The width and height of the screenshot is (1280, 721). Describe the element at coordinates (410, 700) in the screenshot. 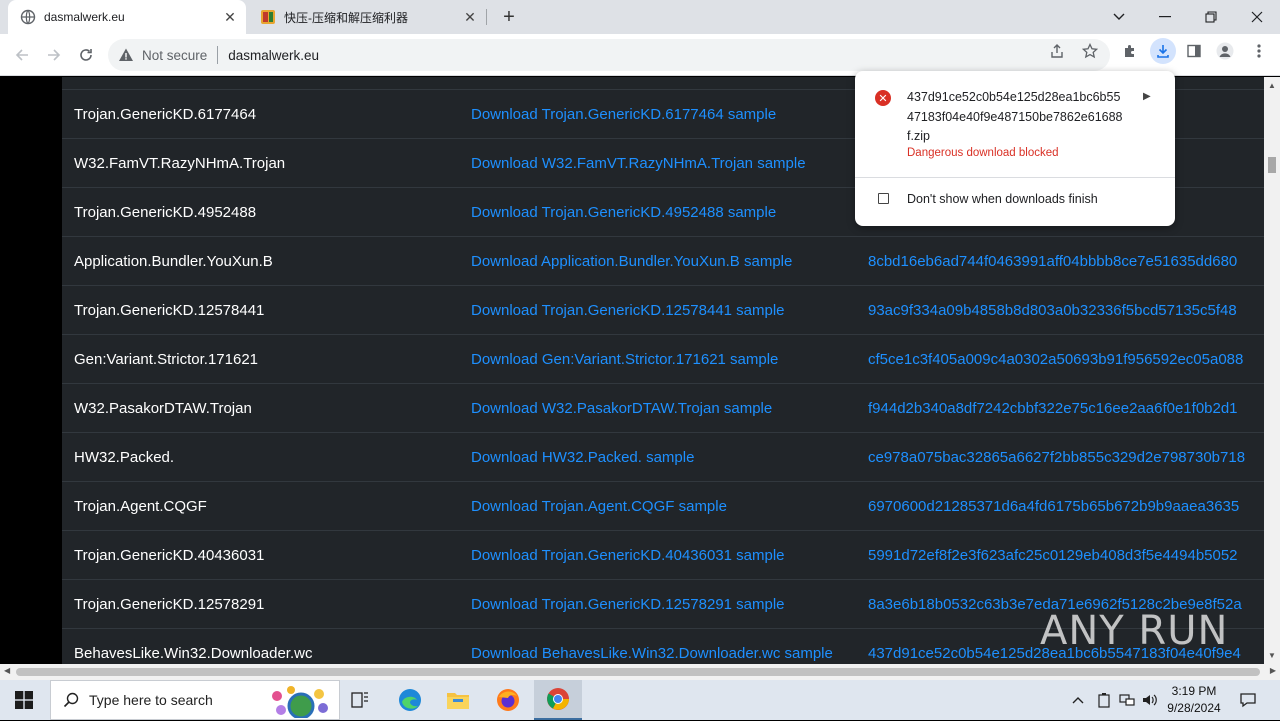

I see `edge-browser-icon` at that location.